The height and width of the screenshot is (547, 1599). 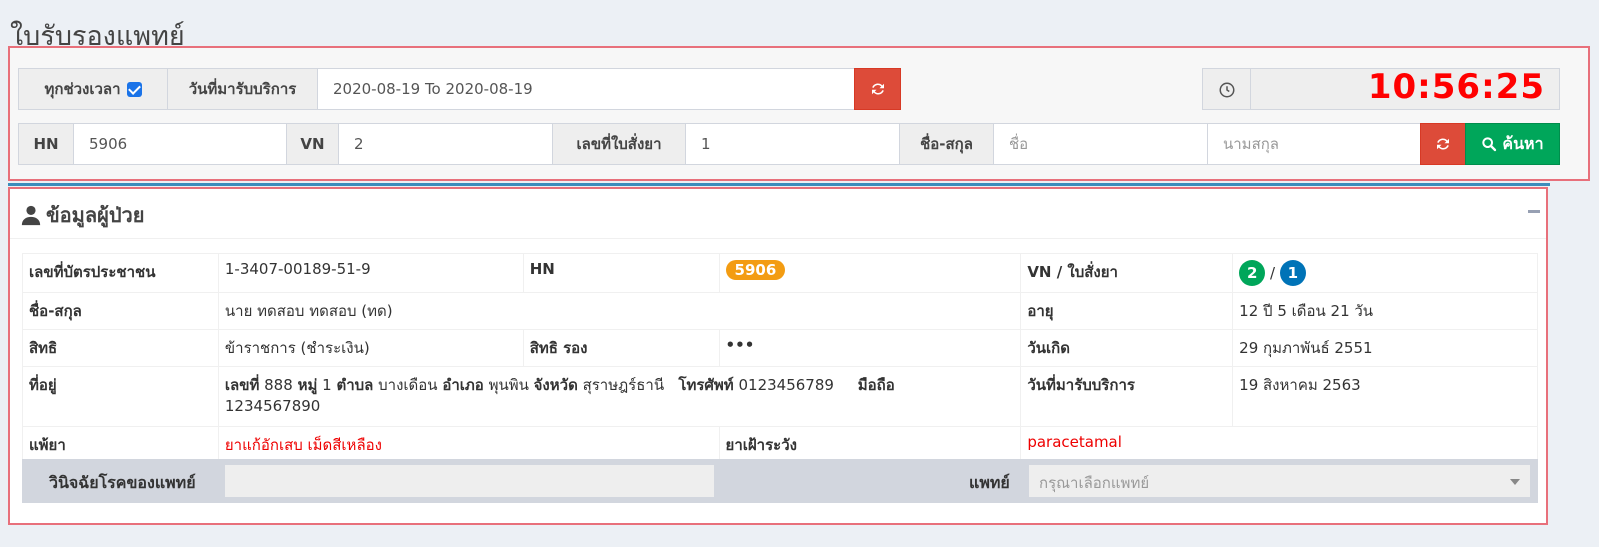 What do you see at coordinates (946, 144) in the screenshot?
I see `name-label: ชื่อ-สกุล` at bounding box center [946, 144].